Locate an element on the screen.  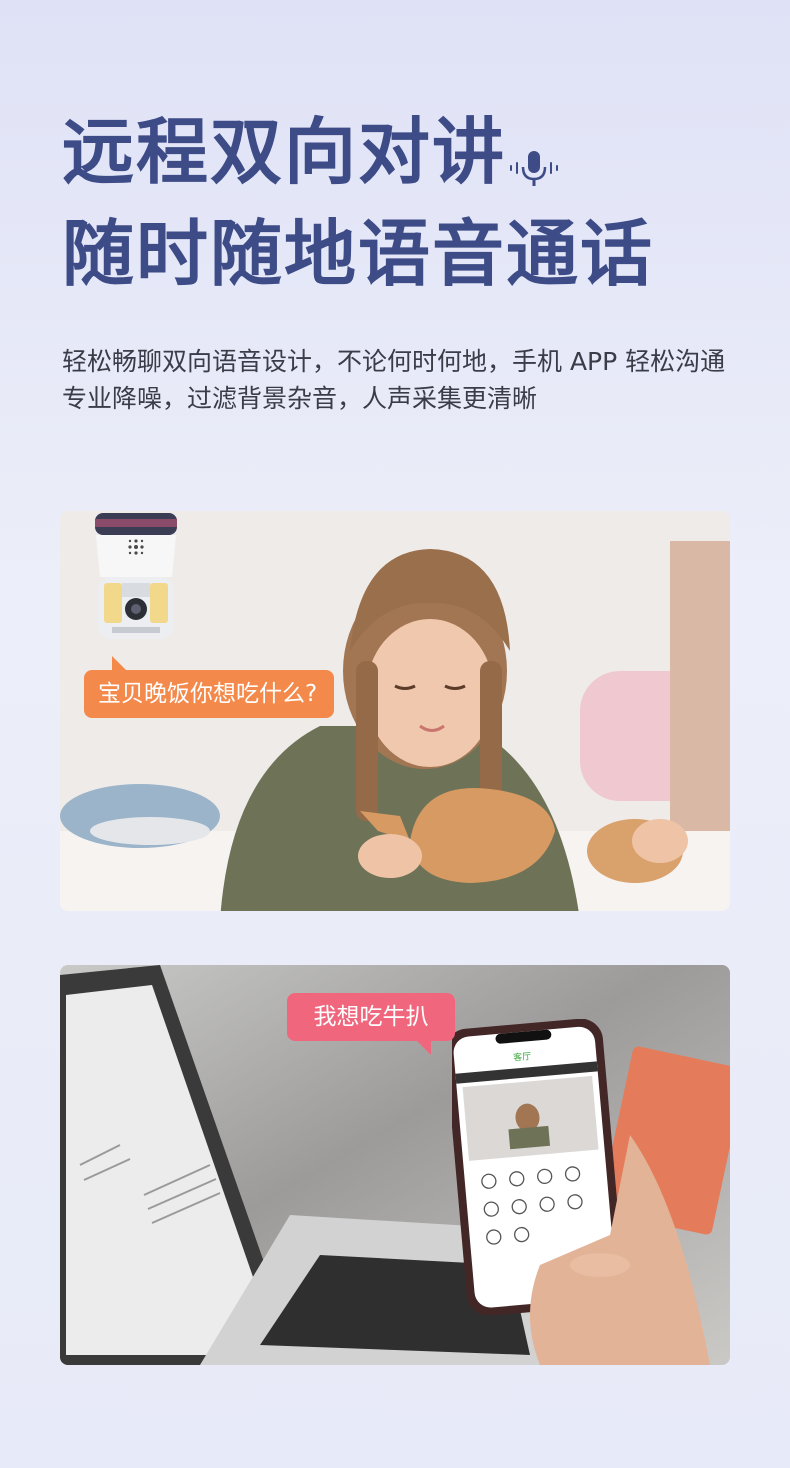
headline-line-2: 随时随地语音通话 is located at coordinates (358, 254).